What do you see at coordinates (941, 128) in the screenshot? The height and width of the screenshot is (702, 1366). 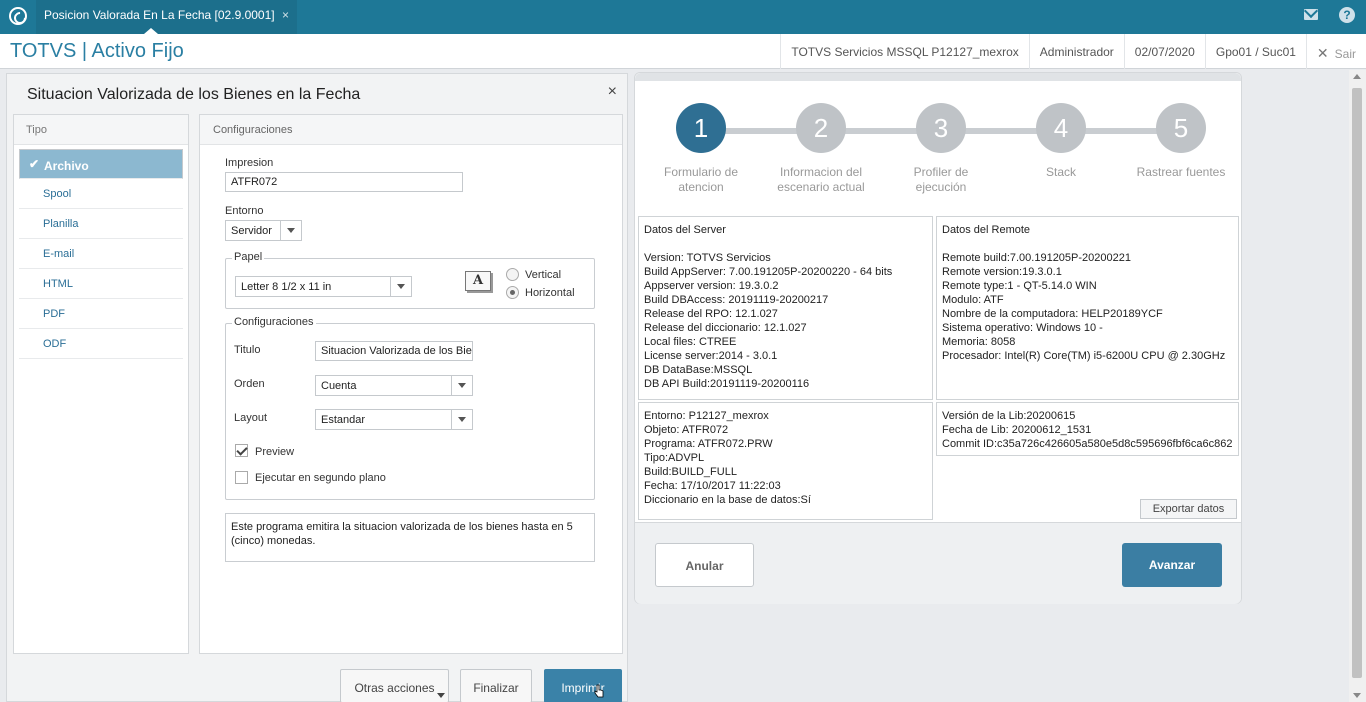 I see `step-3: 3` at bounding box center [941, 128].